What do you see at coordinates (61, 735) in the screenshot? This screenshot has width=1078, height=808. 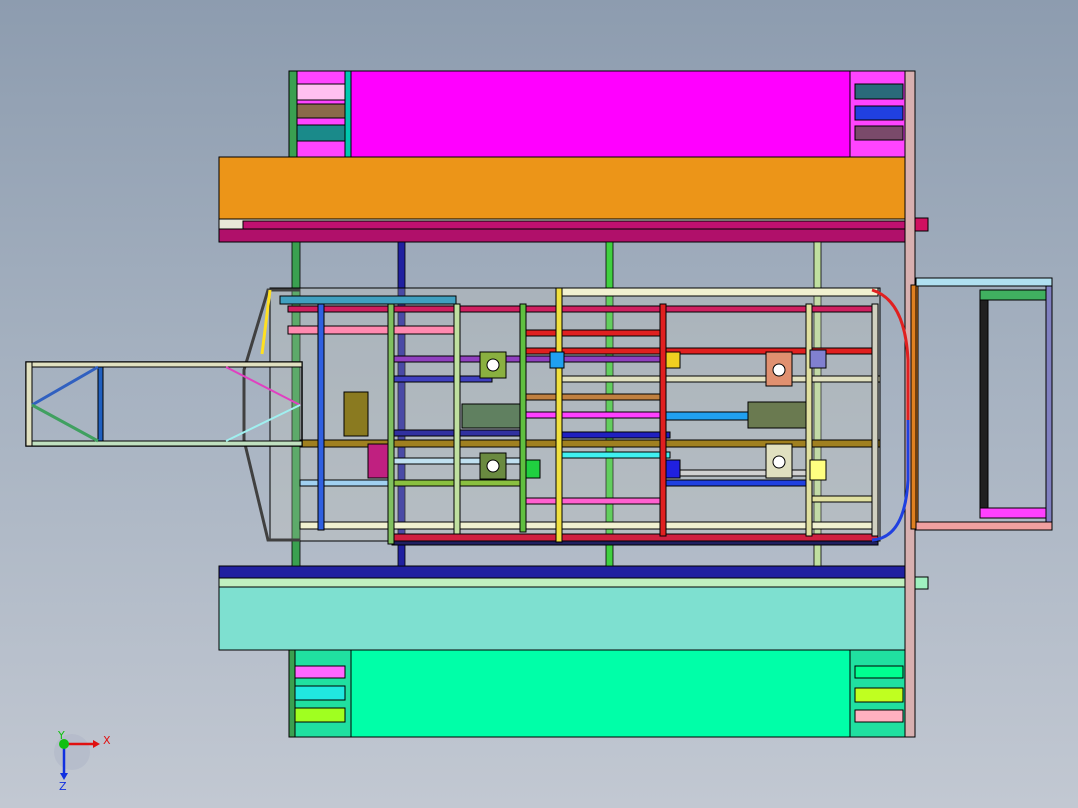 I see `y-axis-label: Y` at bounding box center [61, 735].